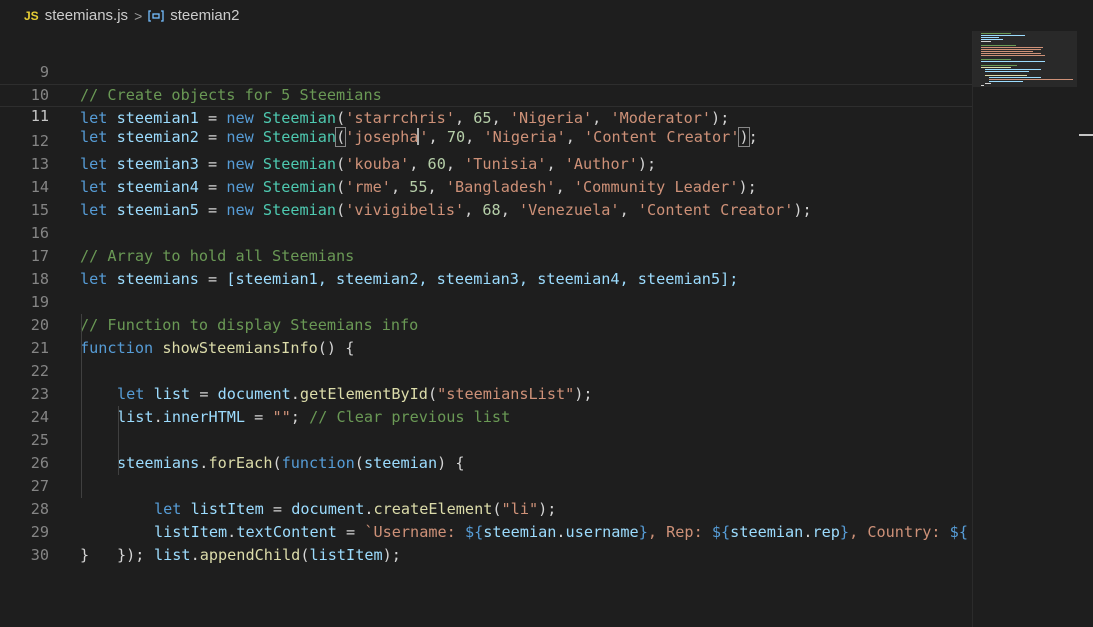 The height and width of the screenshot is (627, 1093). Describe the element at coordinates (486, 71) in the screenshot. I see `code-line: 9 // Create objects for 5 Steemians` at that location.